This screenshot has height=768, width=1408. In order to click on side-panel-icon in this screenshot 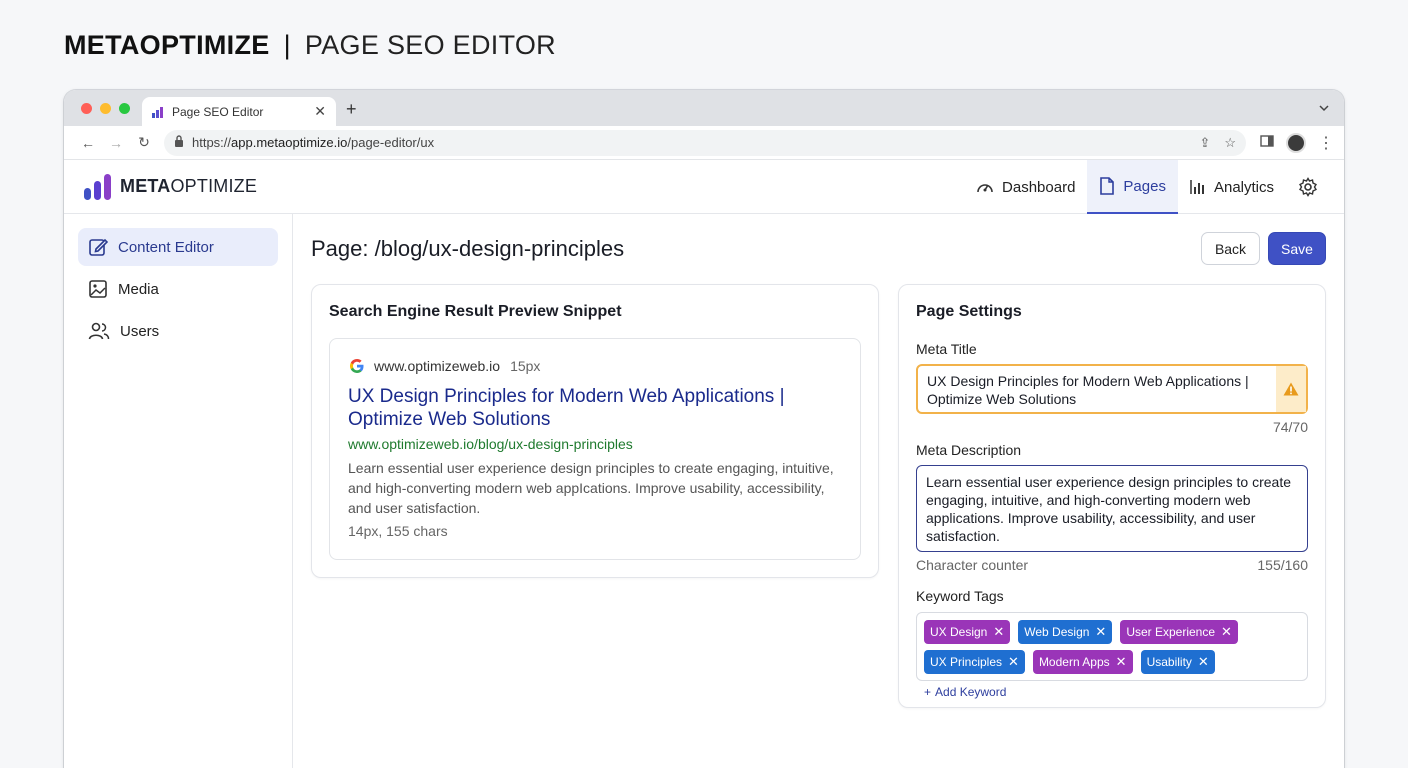, I will do `click(1267, 143)`.